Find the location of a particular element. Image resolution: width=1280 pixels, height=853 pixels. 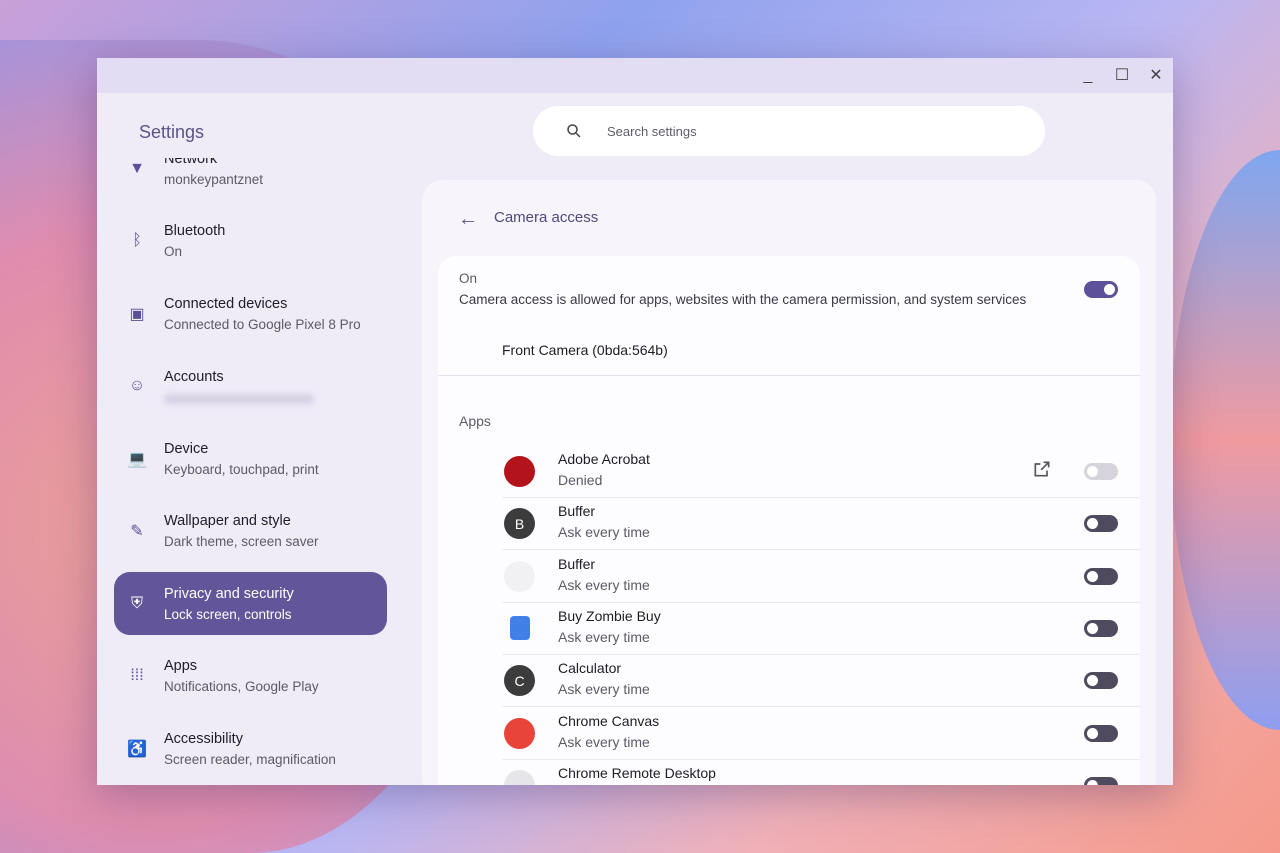

divider is located at coordinates (789, 375).